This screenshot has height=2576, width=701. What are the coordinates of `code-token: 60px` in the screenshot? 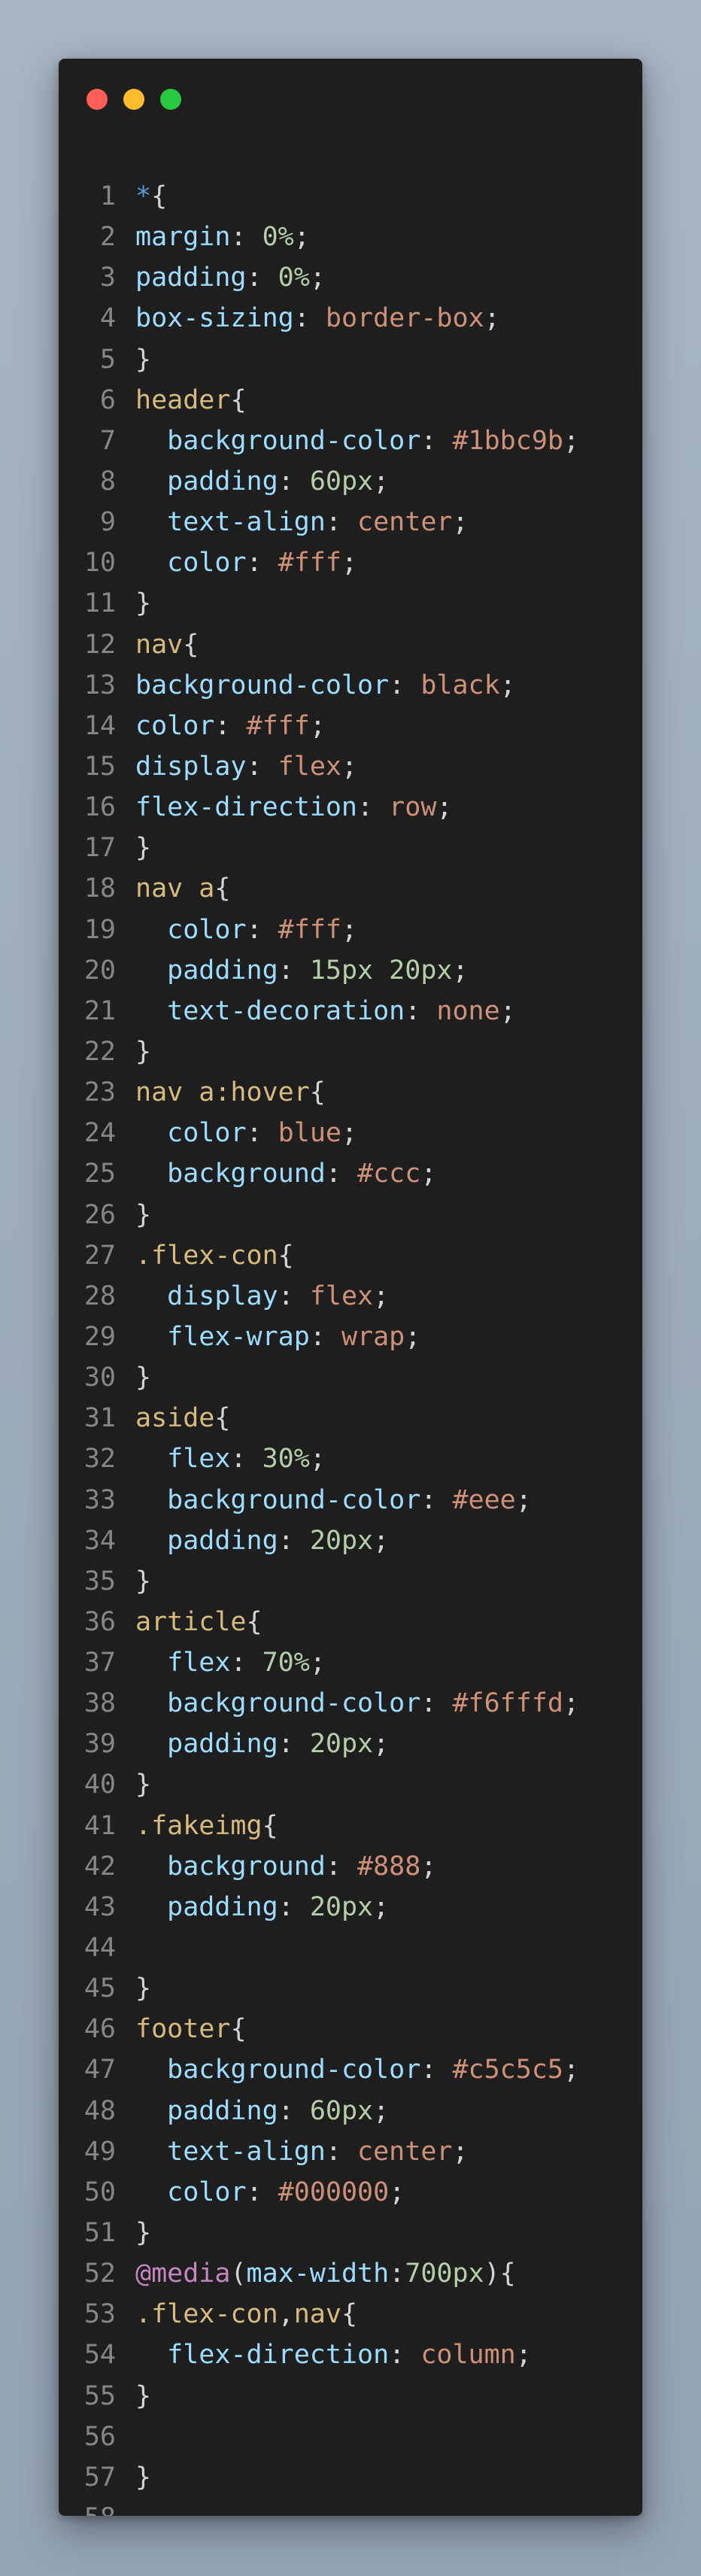 It's located at (342, 2110).